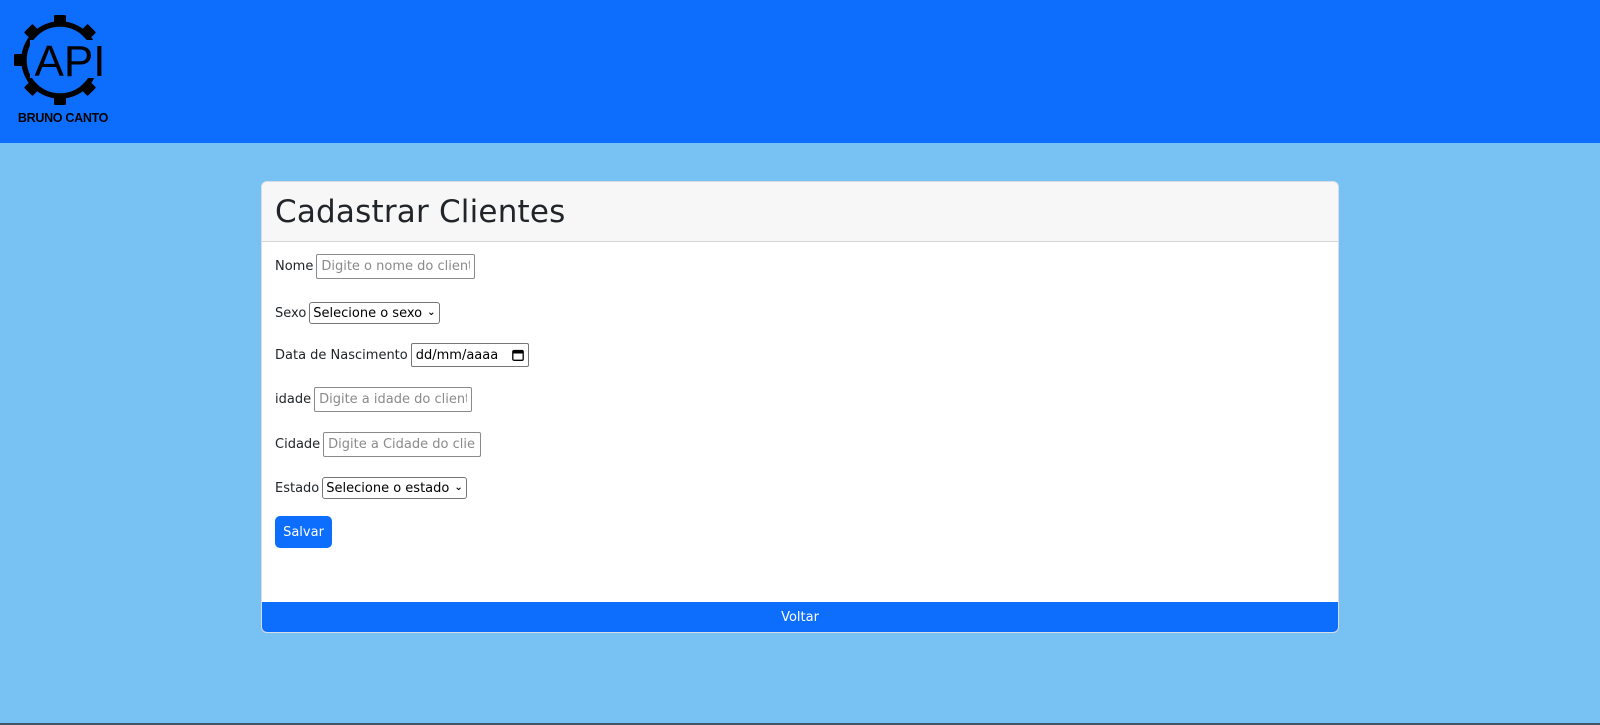  Describe the element at coordinates (396, 266) in the screenshot. I see `nome-input` at that location.